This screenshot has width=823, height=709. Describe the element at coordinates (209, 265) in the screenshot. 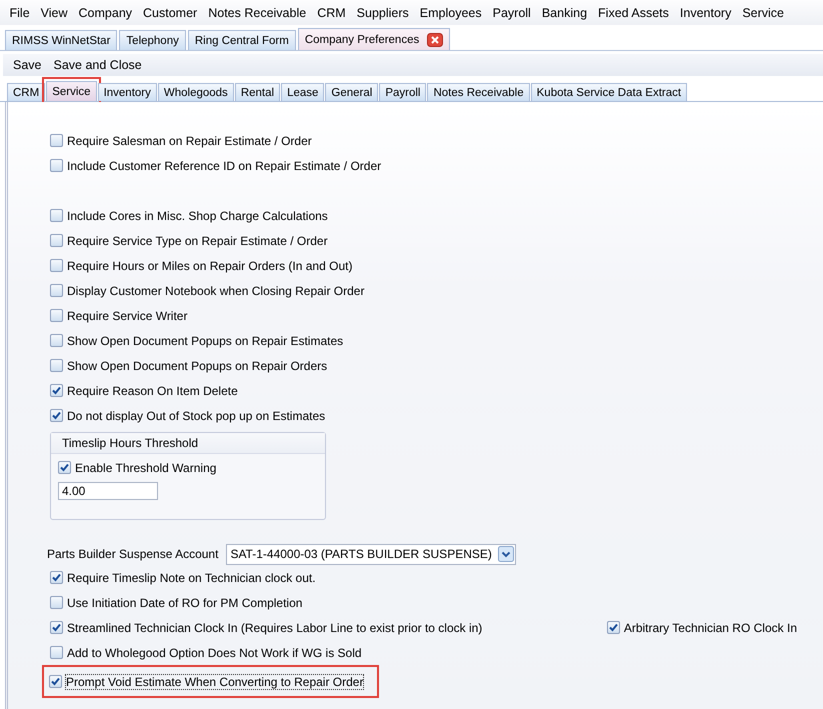

I see `option-label: Require Hours or Miles on Repair Orders (In and Out)` at that location.